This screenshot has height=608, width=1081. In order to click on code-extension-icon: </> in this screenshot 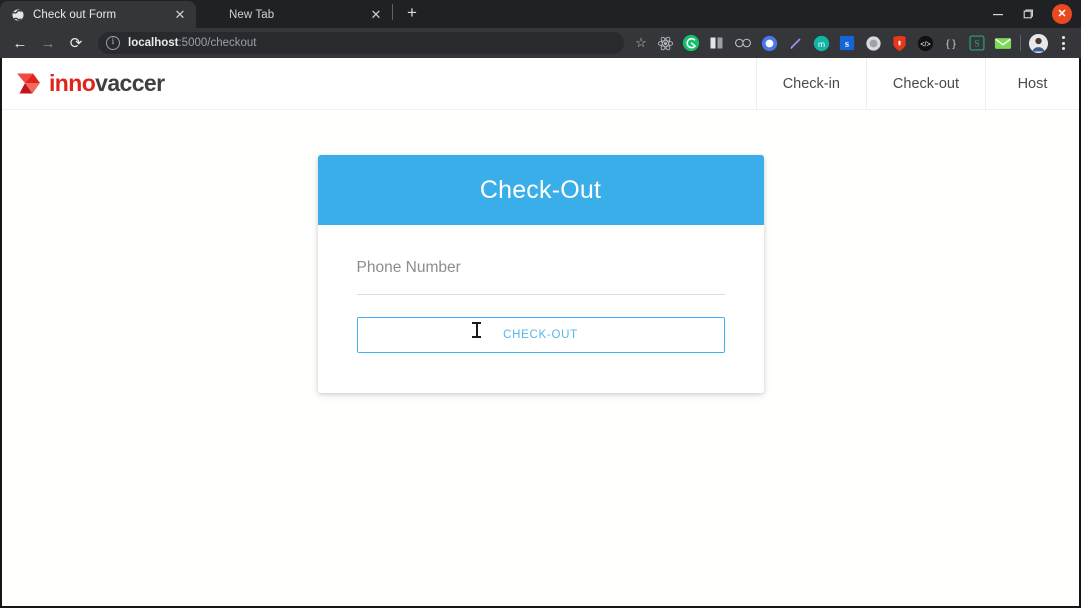, I will do `click(925, 43)`.